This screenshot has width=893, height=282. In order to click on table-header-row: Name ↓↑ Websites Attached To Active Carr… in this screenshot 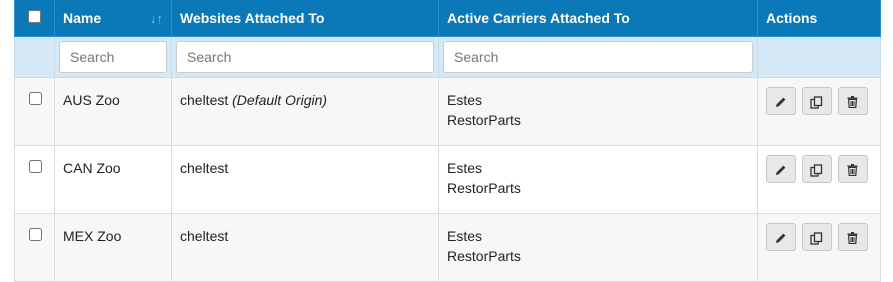, I will do `click(447, 18)`.